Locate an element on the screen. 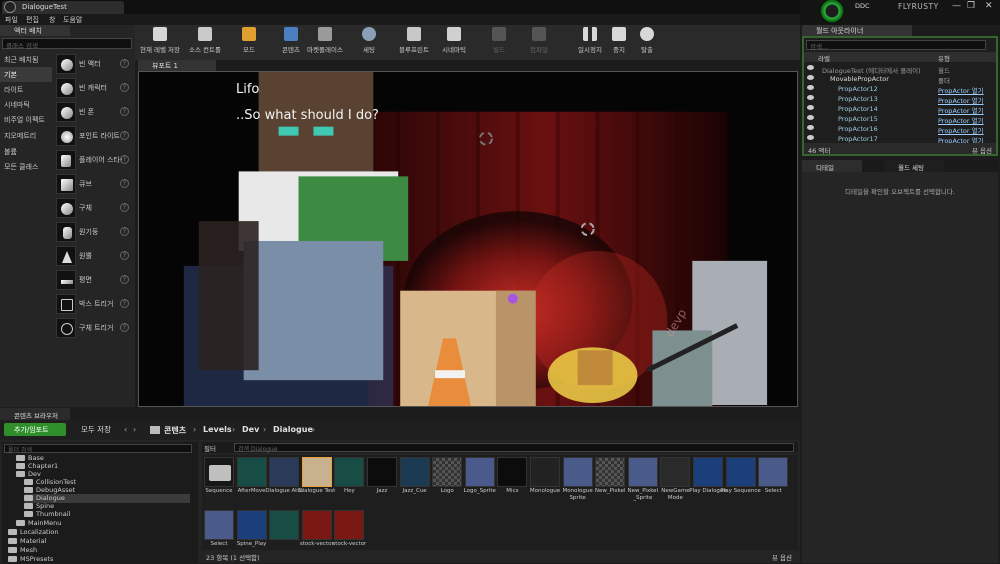 The width and height of the screenshot is (1000, 564). category-all-classes: 모든 클래스 is located at coordinates (26, 166).